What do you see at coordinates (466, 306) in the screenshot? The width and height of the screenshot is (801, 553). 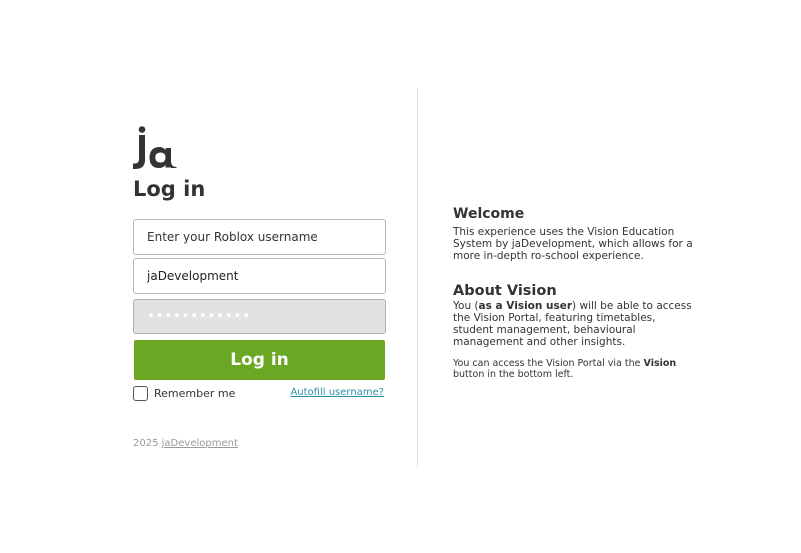 I see `about-prefix: You (` at bounding box center [466, 306].